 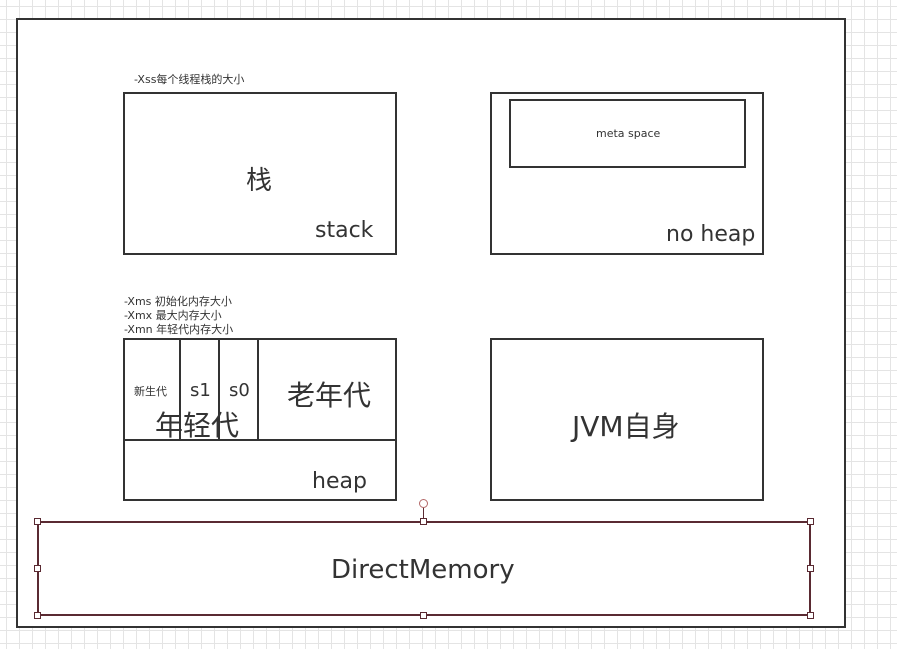 I want to click on xss-note: -Xss每个线程栈的大小, so click(x=189, y=79).